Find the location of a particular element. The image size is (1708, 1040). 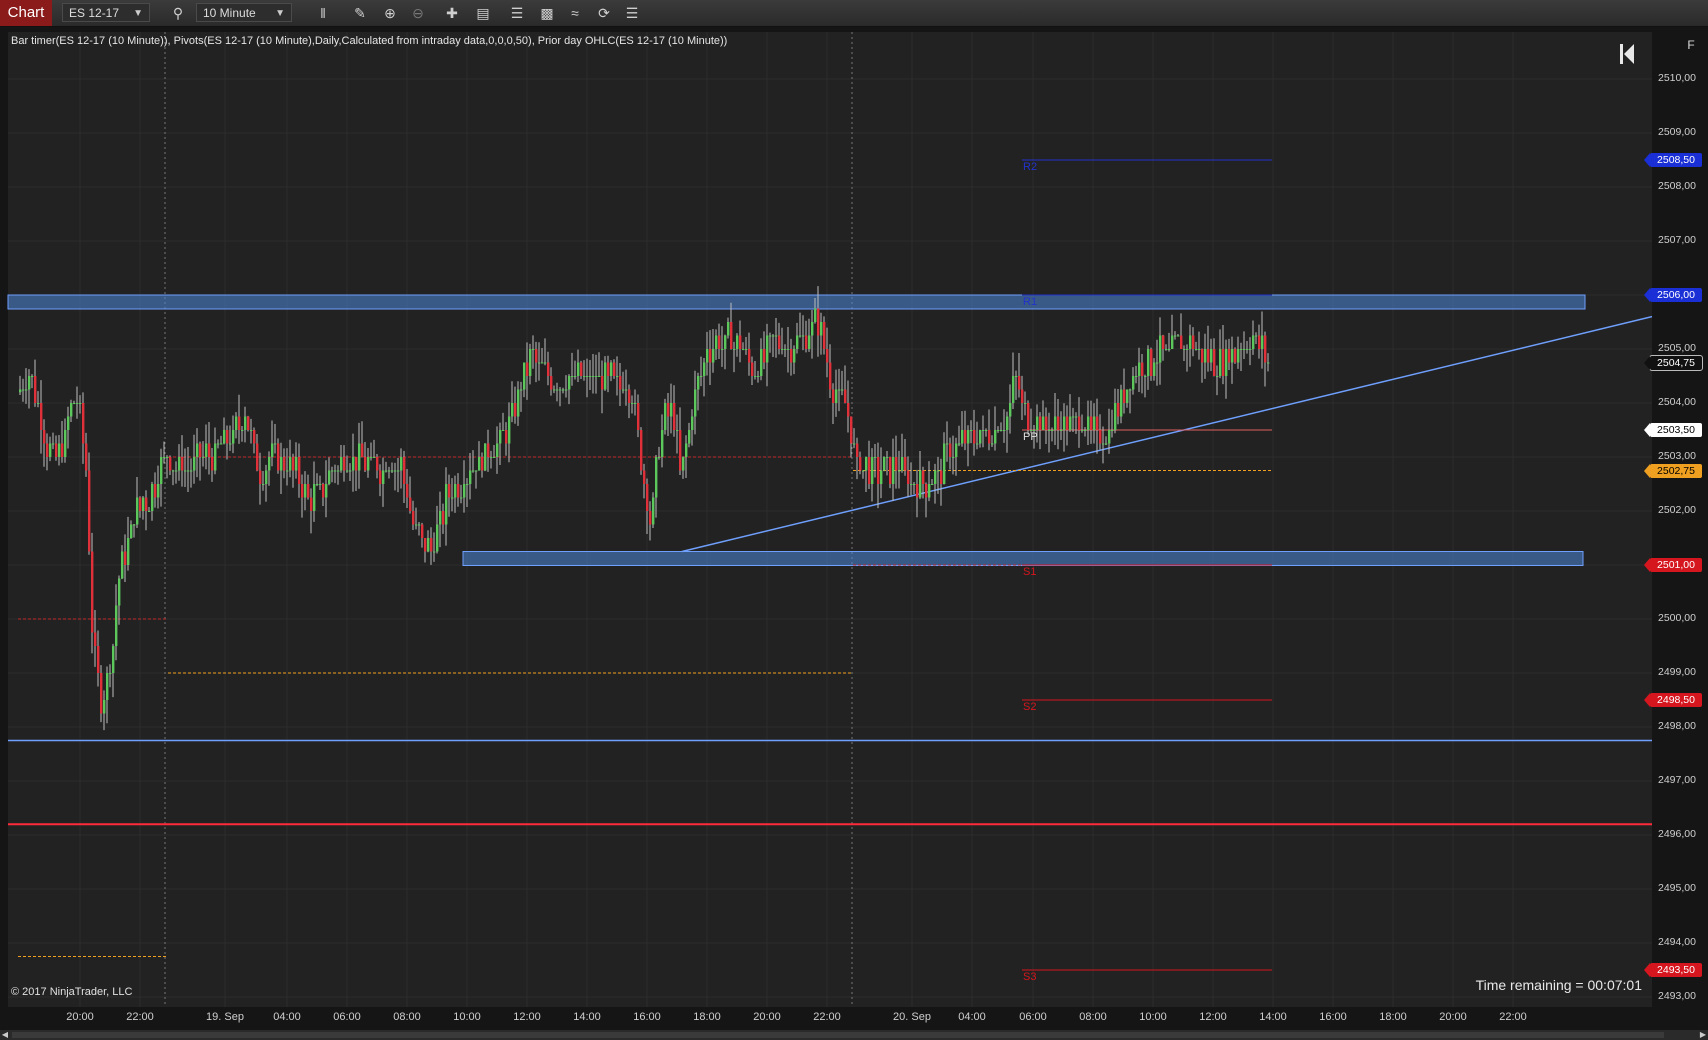

data-series-icon: ☰ is located at coordinates (517, 13).